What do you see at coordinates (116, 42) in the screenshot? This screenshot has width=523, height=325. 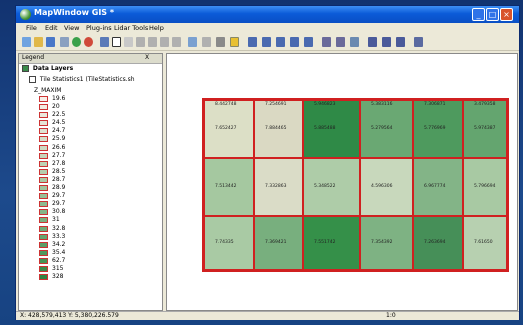 I see `select-arrow-icon` at bounding box center [116, 42].